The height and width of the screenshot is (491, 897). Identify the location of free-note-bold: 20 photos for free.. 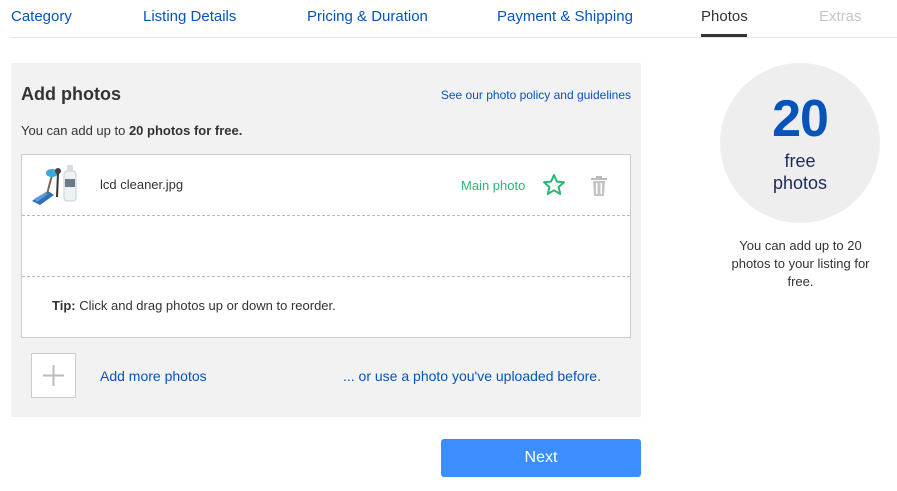
(185, 130).